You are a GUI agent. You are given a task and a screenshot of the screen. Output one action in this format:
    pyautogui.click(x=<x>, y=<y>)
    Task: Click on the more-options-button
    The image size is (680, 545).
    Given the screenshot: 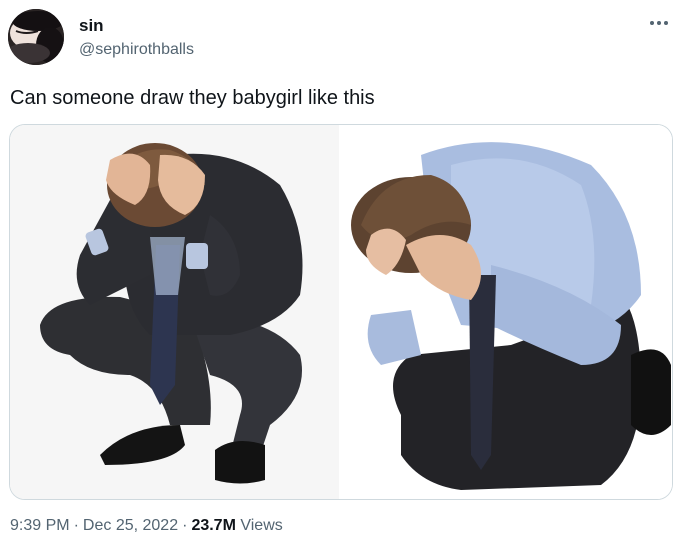 What is the action you would take?
    pyautogui.click(x=659, y=23)
    